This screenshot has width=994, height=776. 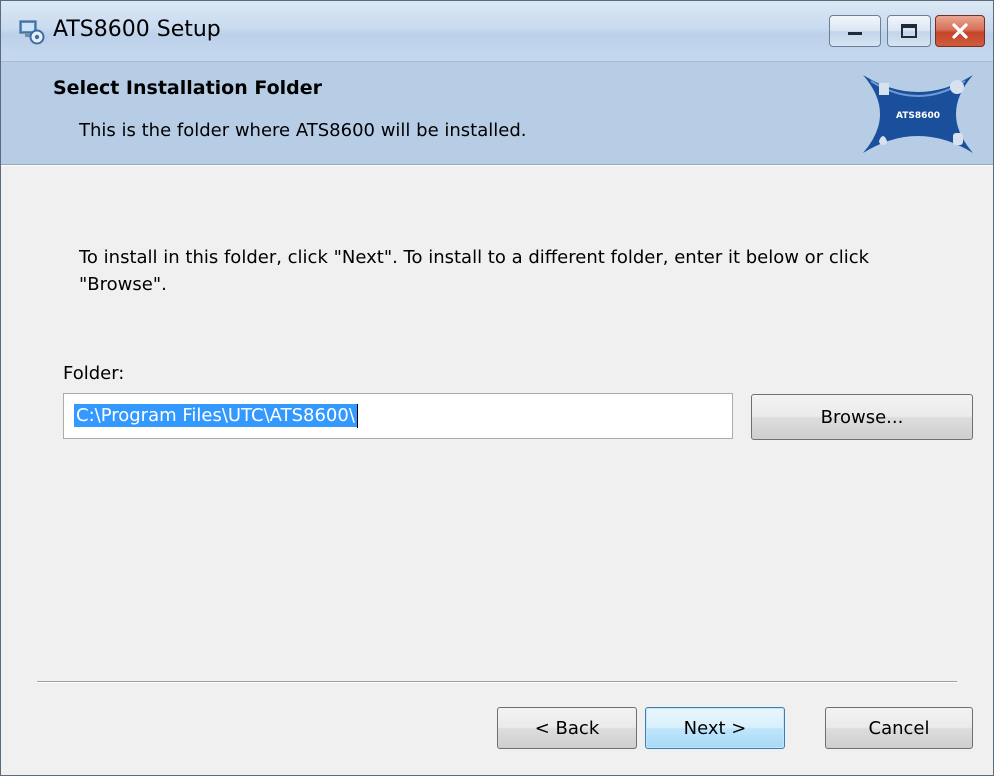 I want to click on close-button, so click(x=960, y=31).